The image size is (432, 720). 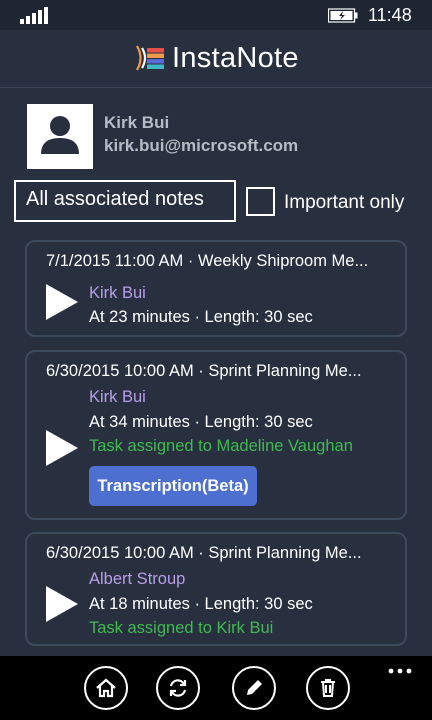 I want to click on sync-button, so click(x=178, y=688).